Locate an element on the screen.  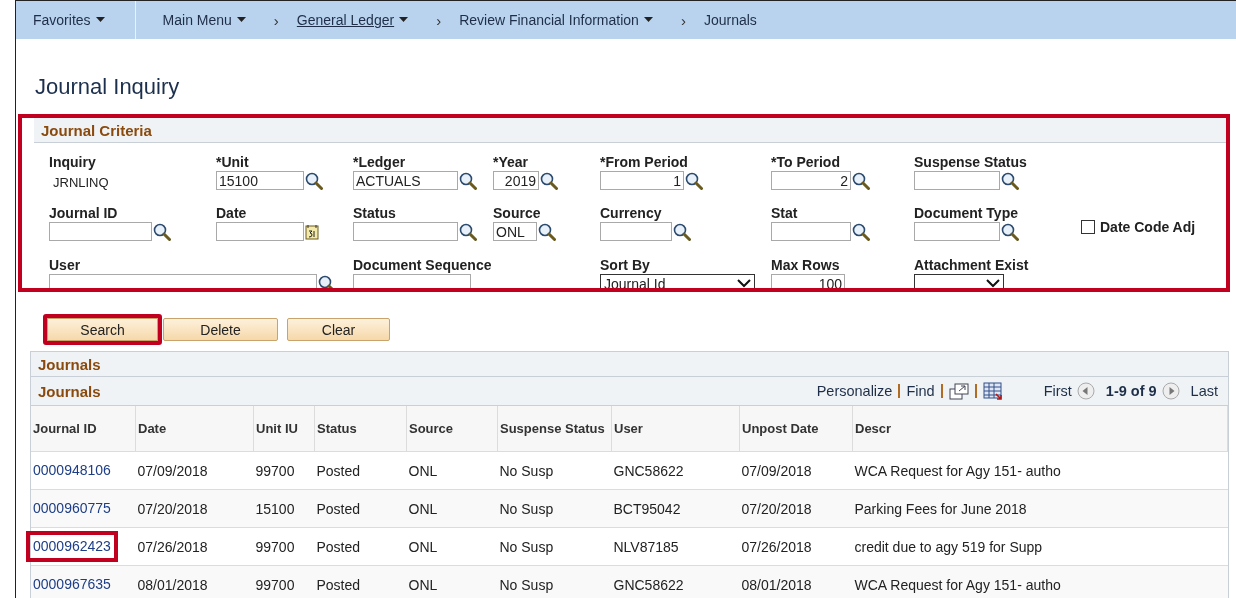
column-header: Suspense Status is located at coordinates (554, 429).